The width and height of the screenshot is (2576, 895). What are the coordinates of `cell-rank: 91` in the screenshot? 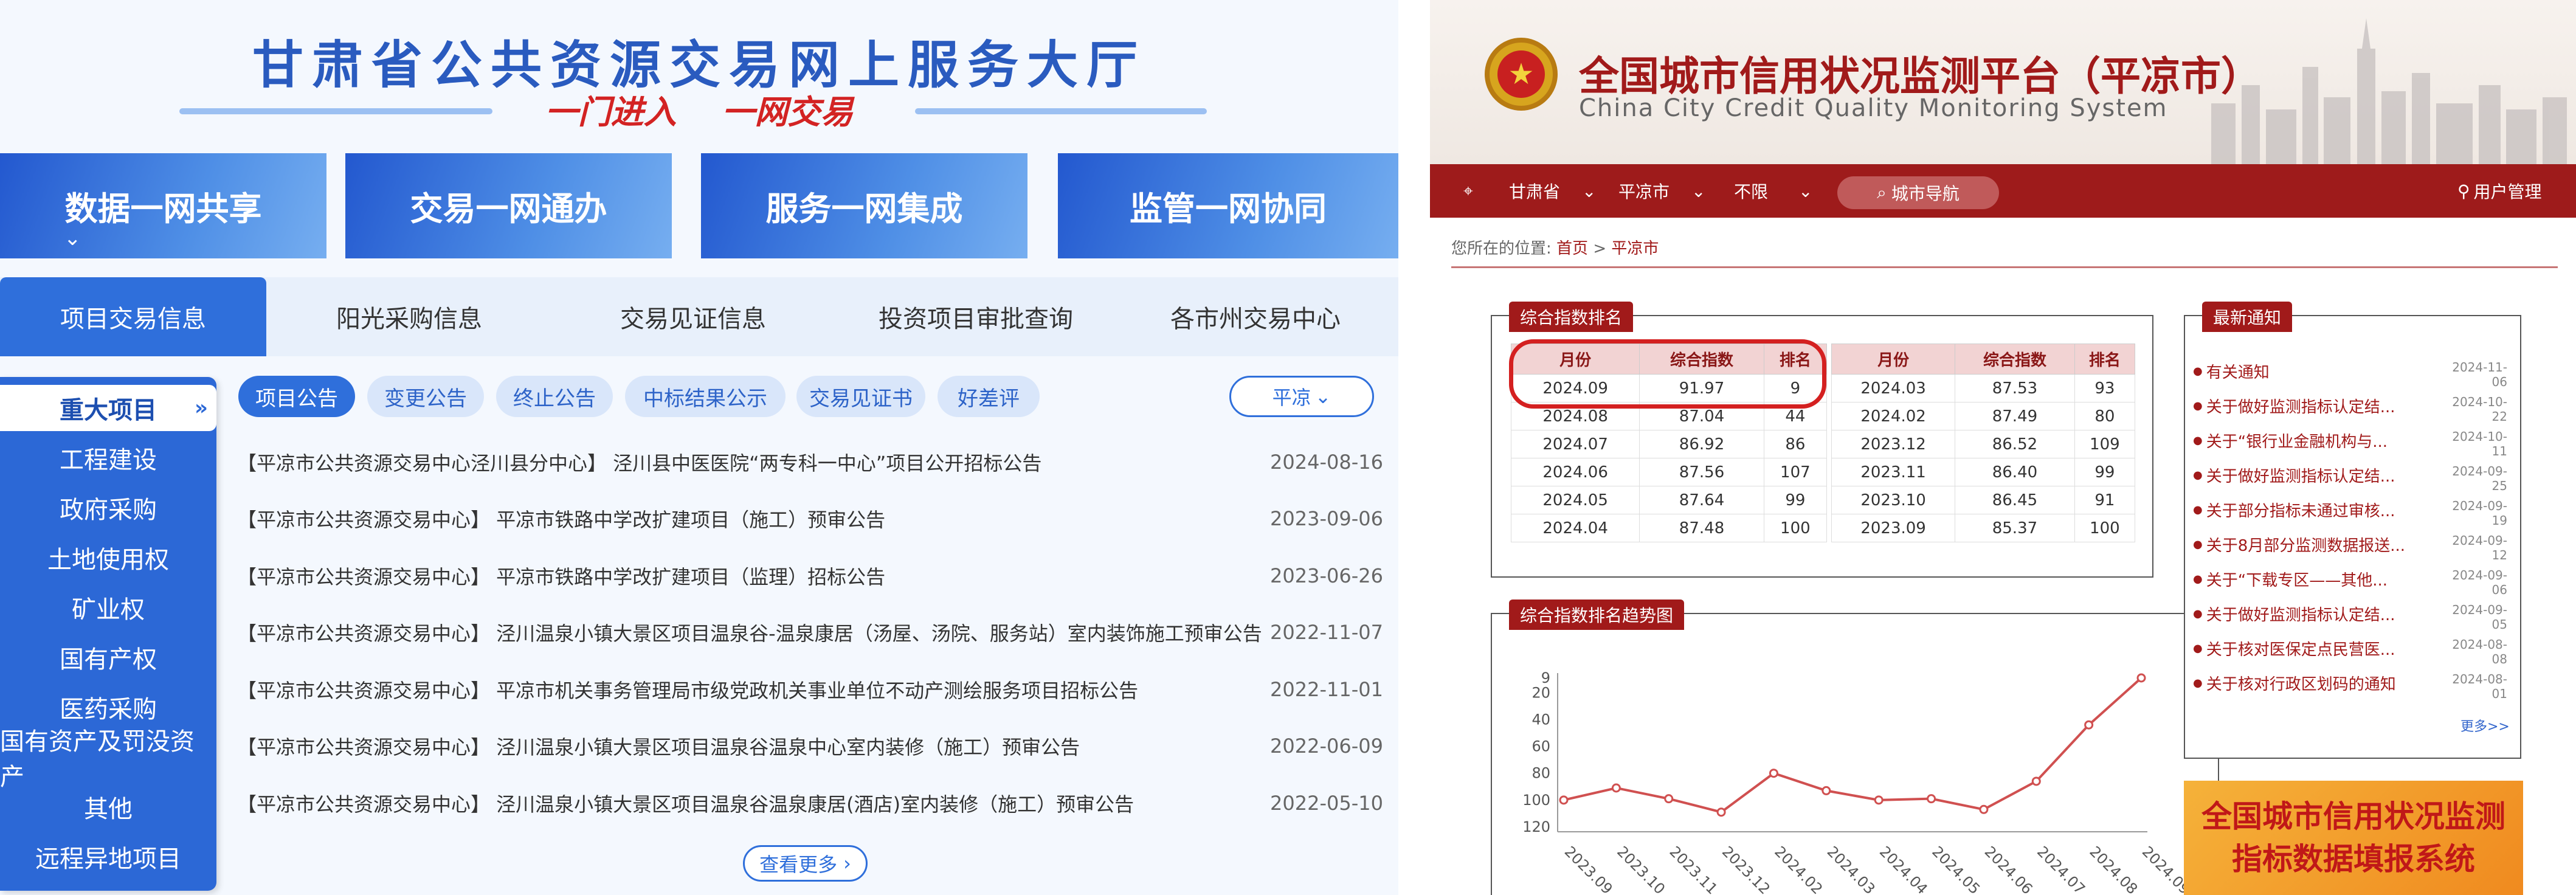 It's located at (2105, 500).